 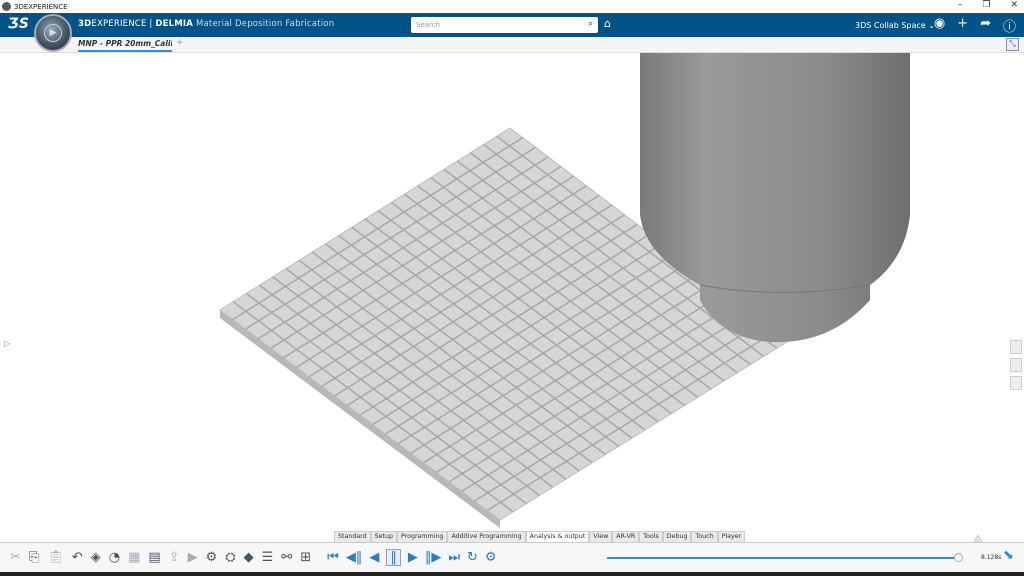 What do you see at coordinates (590, 24) in the screenshot?
I see `search-icon: ⌕` at bounding box center [590, 24].